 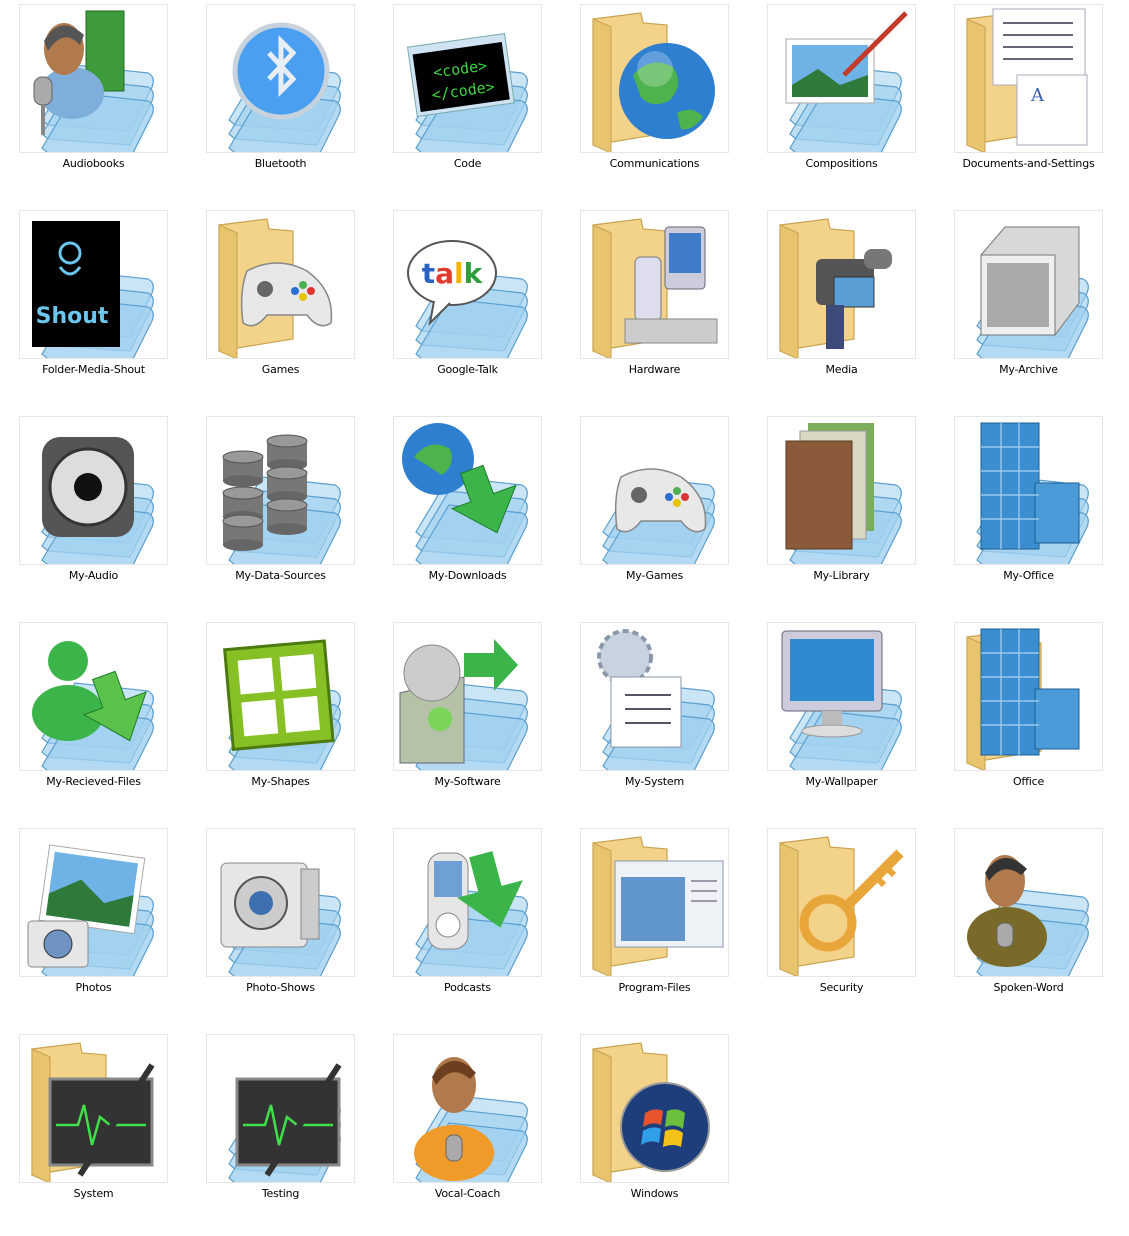 I want to click on folder-item: Vocal-Coach, so click(x=467, y=1133).